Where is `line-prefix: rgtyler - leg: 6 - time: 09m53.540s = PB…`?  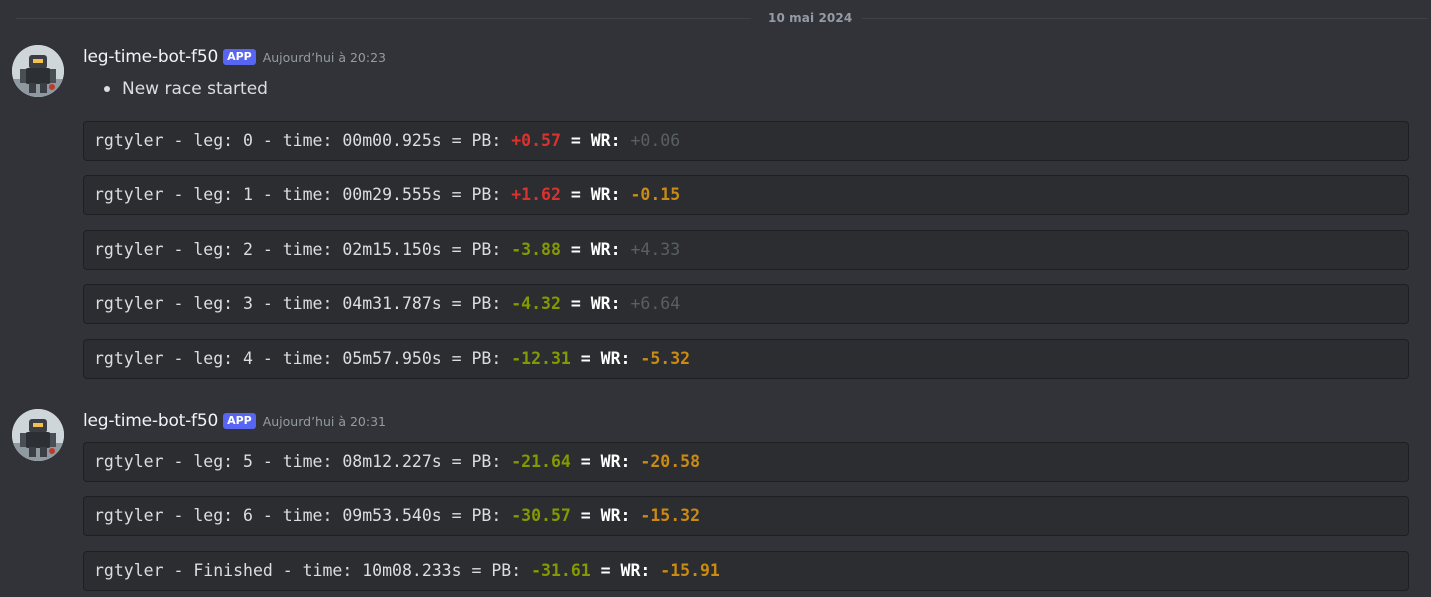
line-prefix: rgtyler - leg: 6 - time: 09m53.540s = PB… is located at coordinates (303, 515).